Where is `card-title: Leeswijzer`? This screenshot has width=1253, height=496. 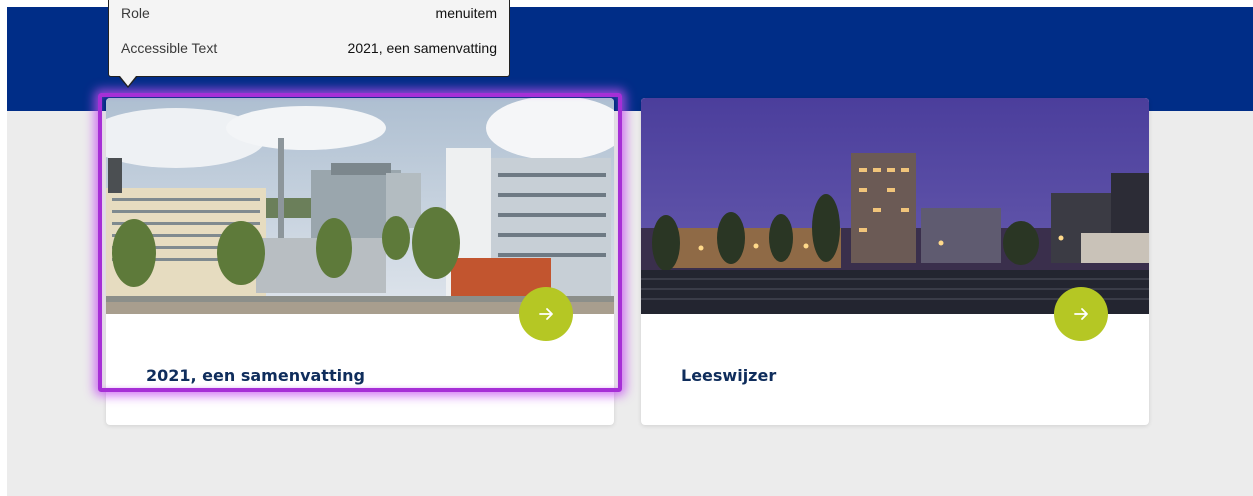
card-title: Leeswijzer is located at coordinates (729, 375).